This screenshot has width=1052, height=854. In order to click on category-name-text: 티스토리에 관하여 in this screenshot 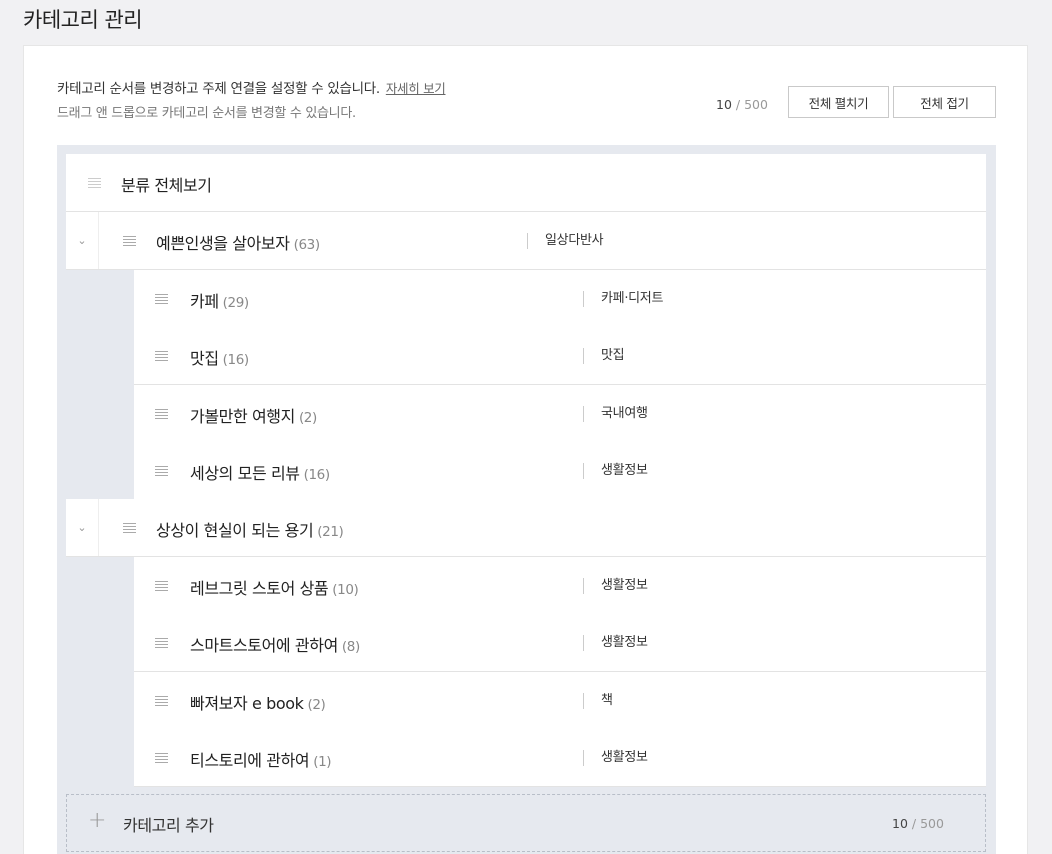, I will do `click(250, 760)`.